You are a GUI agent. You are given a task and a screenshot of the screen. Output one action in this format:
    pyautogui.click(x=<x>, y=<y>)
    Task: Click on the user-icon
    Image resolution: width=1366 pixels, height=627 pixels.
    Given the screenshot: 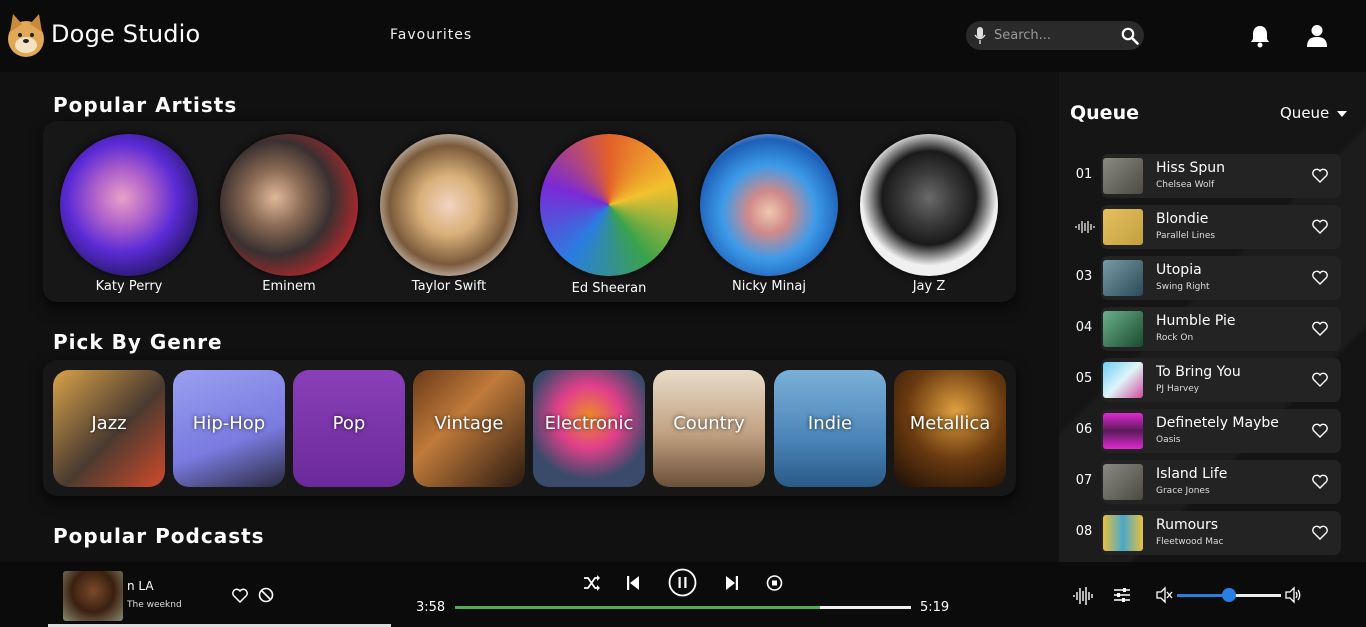 What is the action you would take?
    pyautogui.click(x=1317, y=36)
    